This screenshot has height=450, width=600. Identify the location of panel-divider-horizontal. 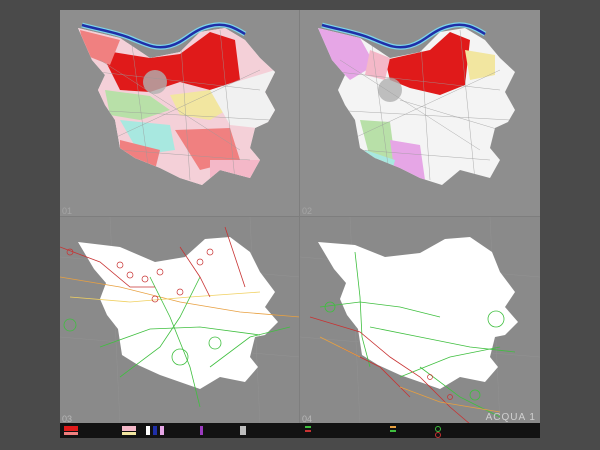
(300, 216).